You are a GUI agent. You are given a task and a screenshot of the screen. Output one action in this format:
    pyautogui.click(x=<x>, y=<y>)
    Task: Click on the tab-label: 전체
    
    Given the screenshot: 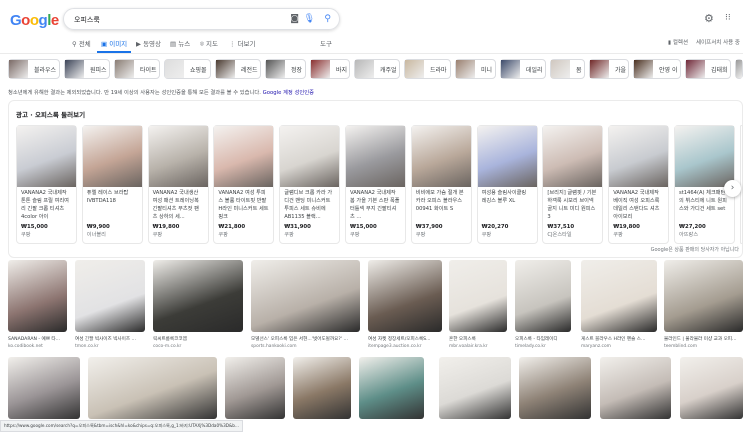 What is the action you would take?
    pyautogui.click(x=84, y=44)
    